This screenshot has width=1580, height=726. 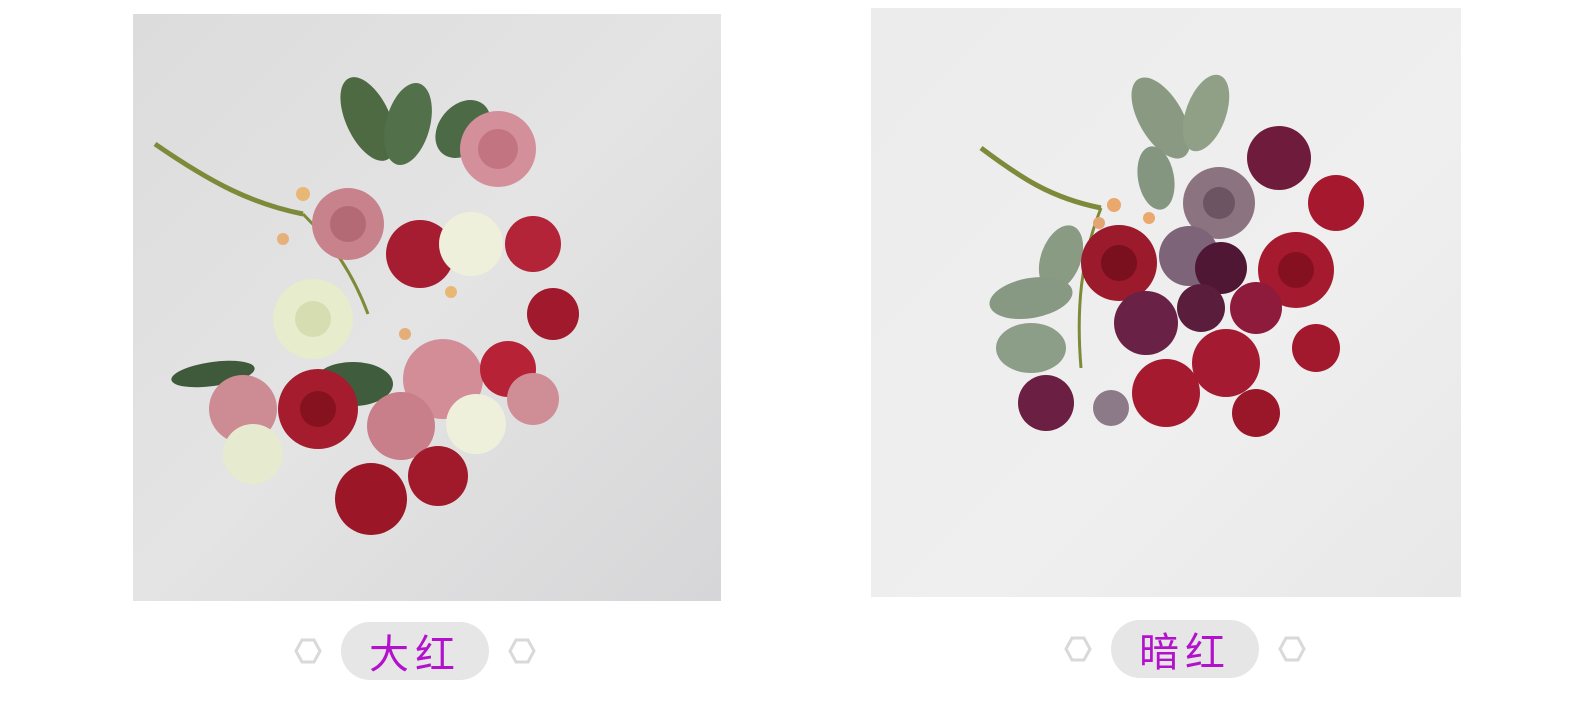 I want to click on color-option-button: 大红, so click(x=415, y=651).